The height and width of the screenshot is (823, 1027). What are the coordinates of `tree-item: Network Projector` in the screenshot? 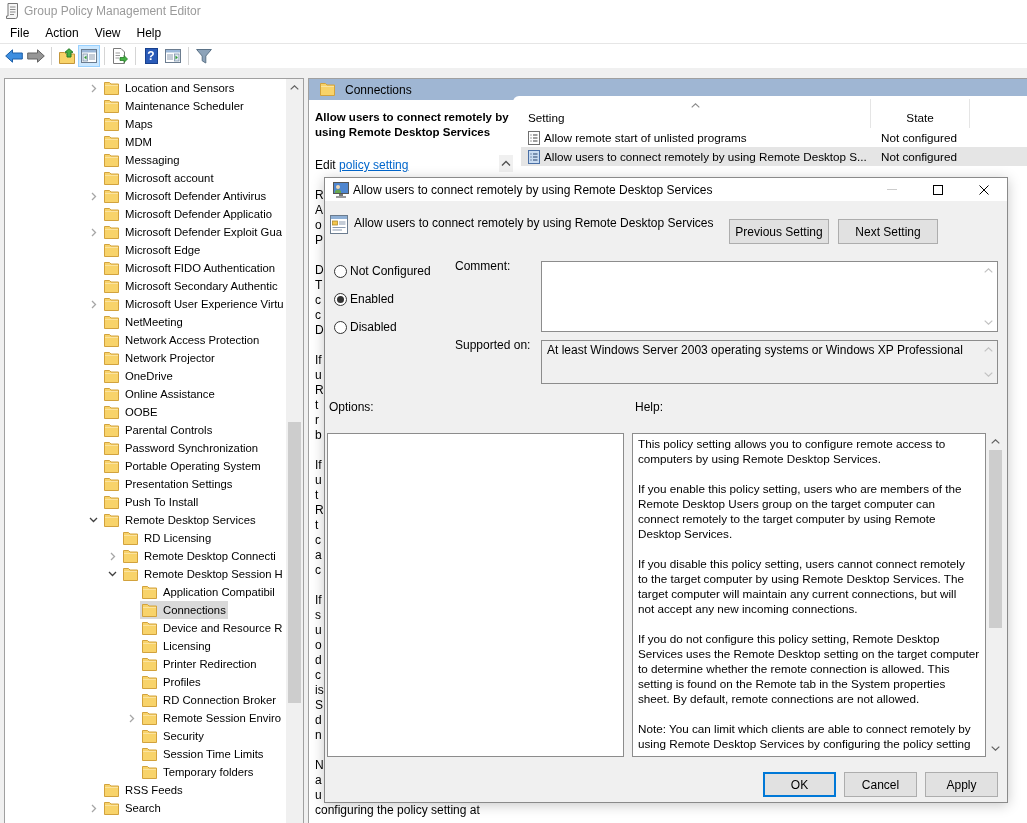 It's located at (159, 358).